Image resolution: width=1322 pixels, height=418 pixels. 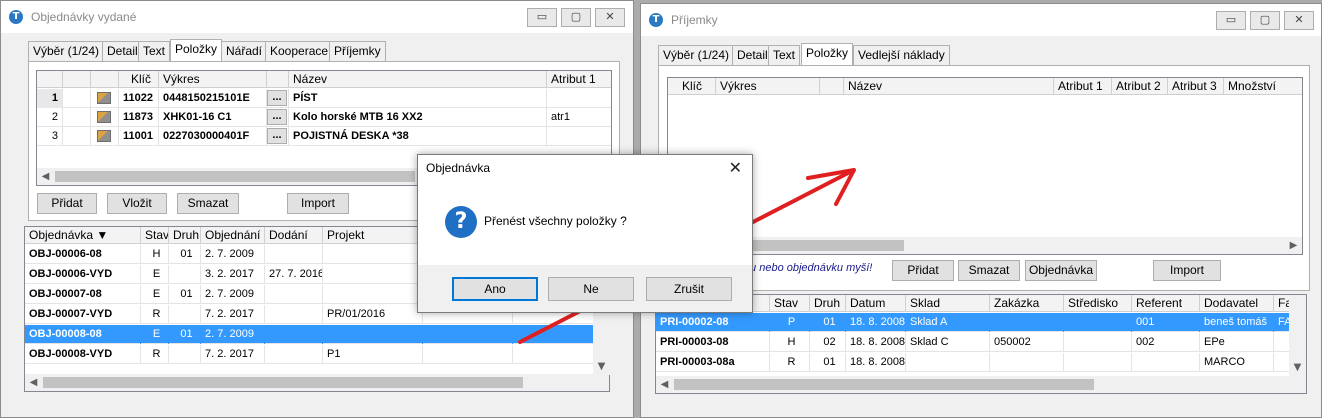 What do you see at coordinates (294, 314) in the screenshot?
I see `cell-delivery` at bounding box center [294, 314].